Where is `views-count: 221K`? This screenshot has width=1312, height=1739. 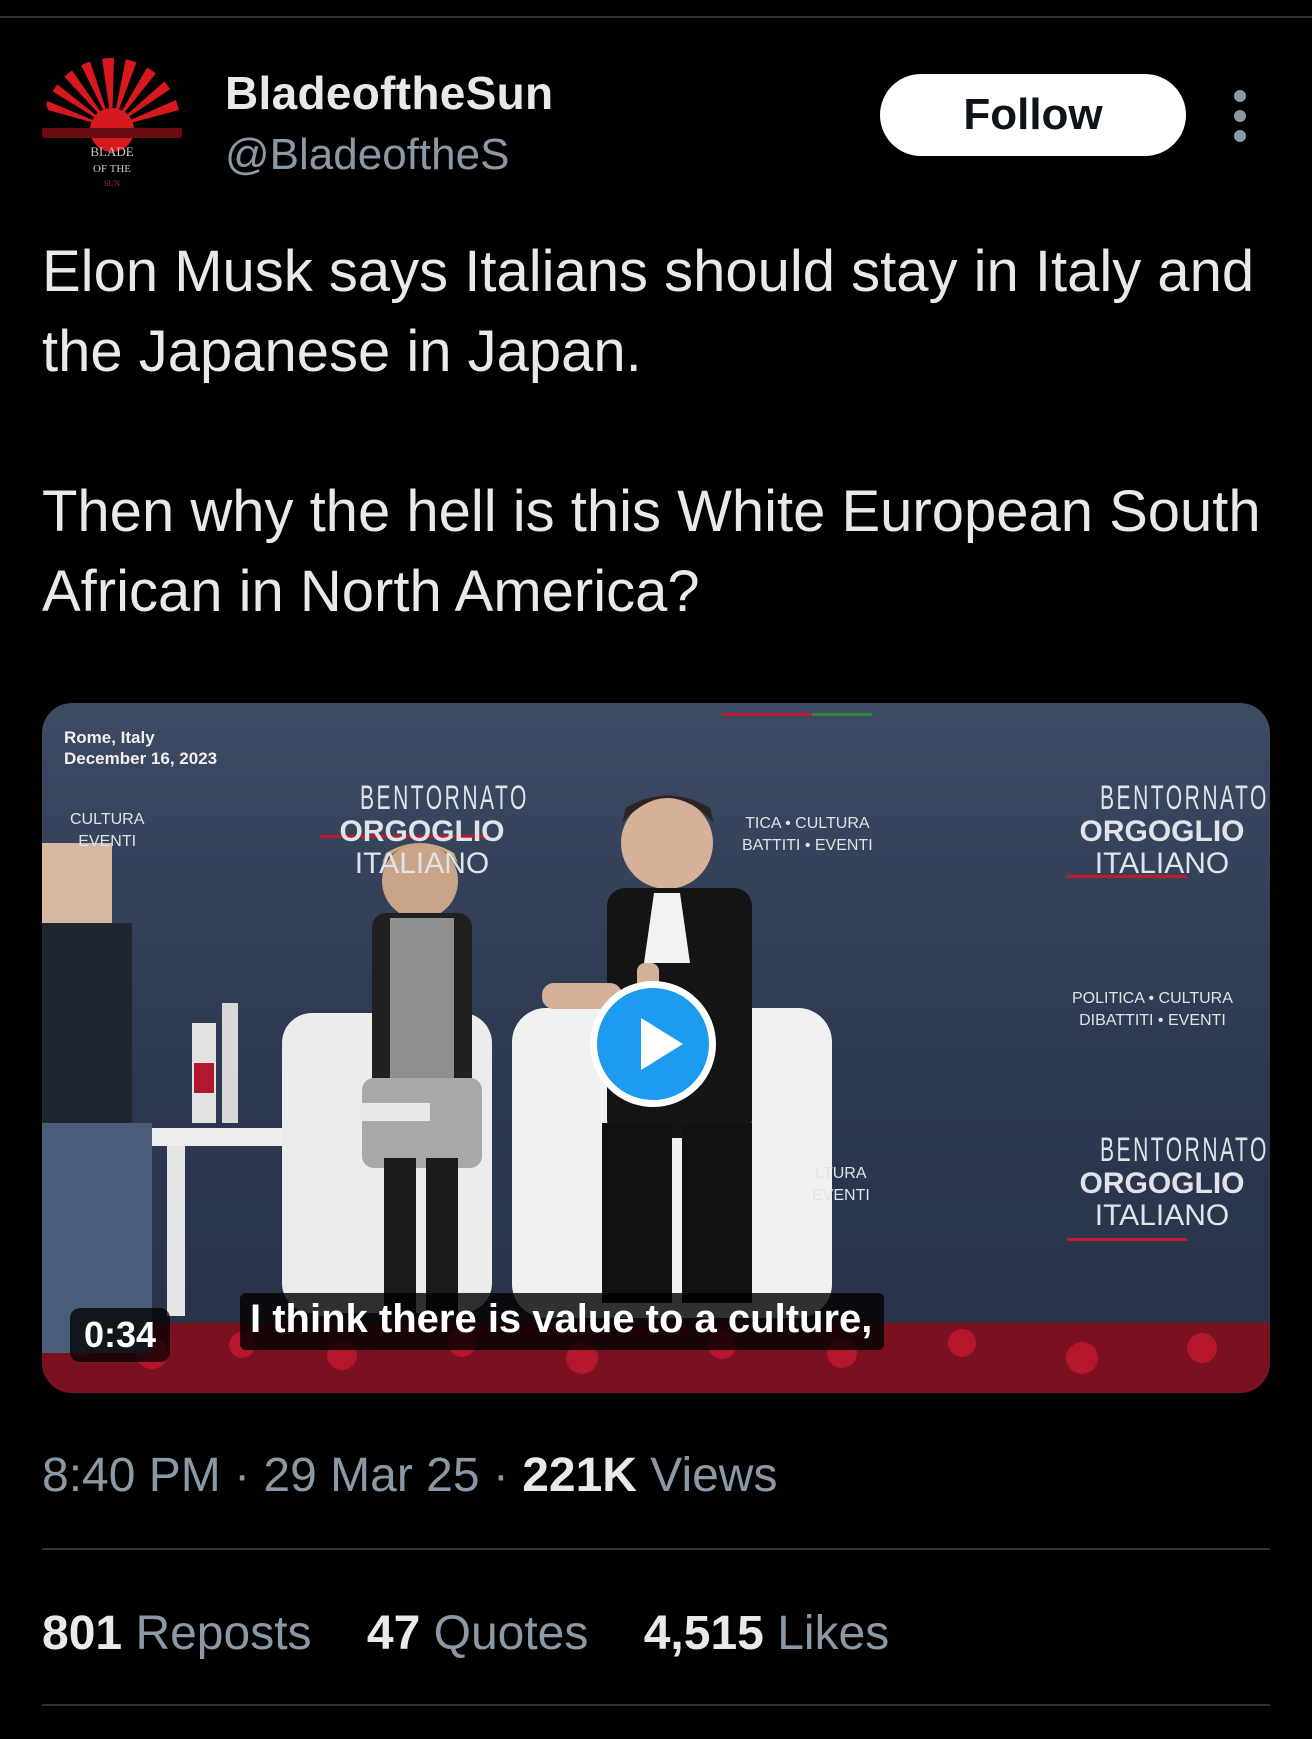 views-count: 221K is located at coordinates (579, 1475).